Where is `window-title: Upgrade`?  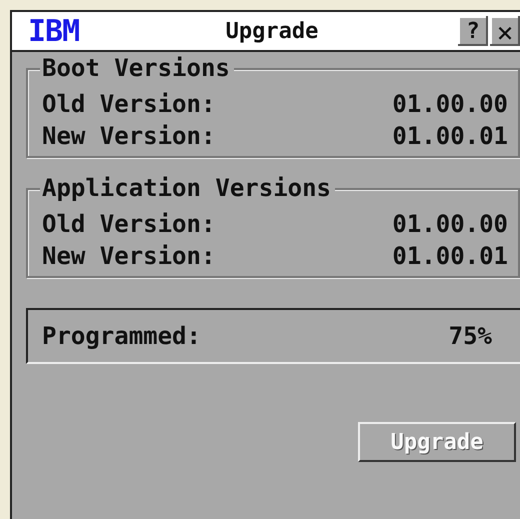
window-title: Upgrade is located at coordinates (272, 31).